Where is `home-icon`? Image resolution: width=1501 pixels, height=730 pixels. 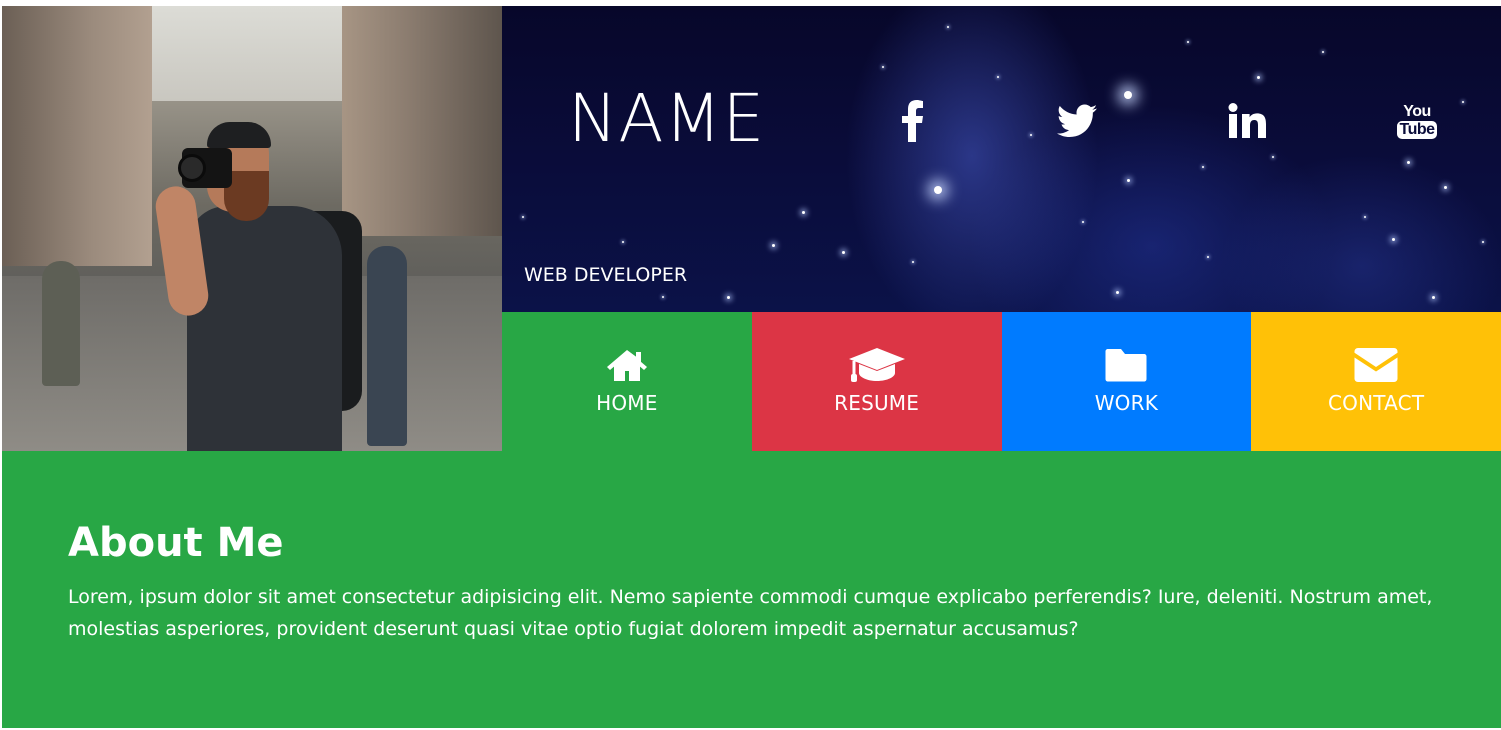 home-icon is located at coordinates (626, 365).